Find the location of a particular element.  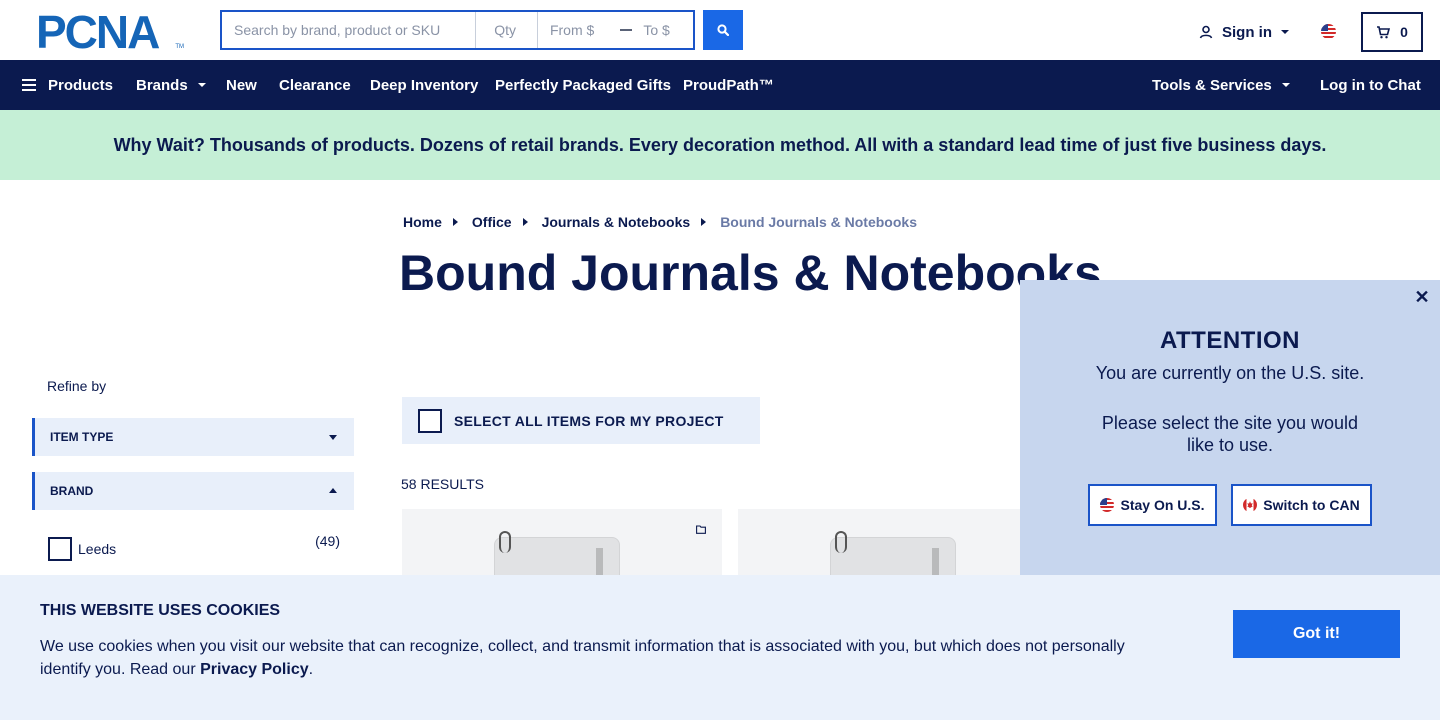

sign-in-menu: Sign in is located at coordinates (1243, 32).